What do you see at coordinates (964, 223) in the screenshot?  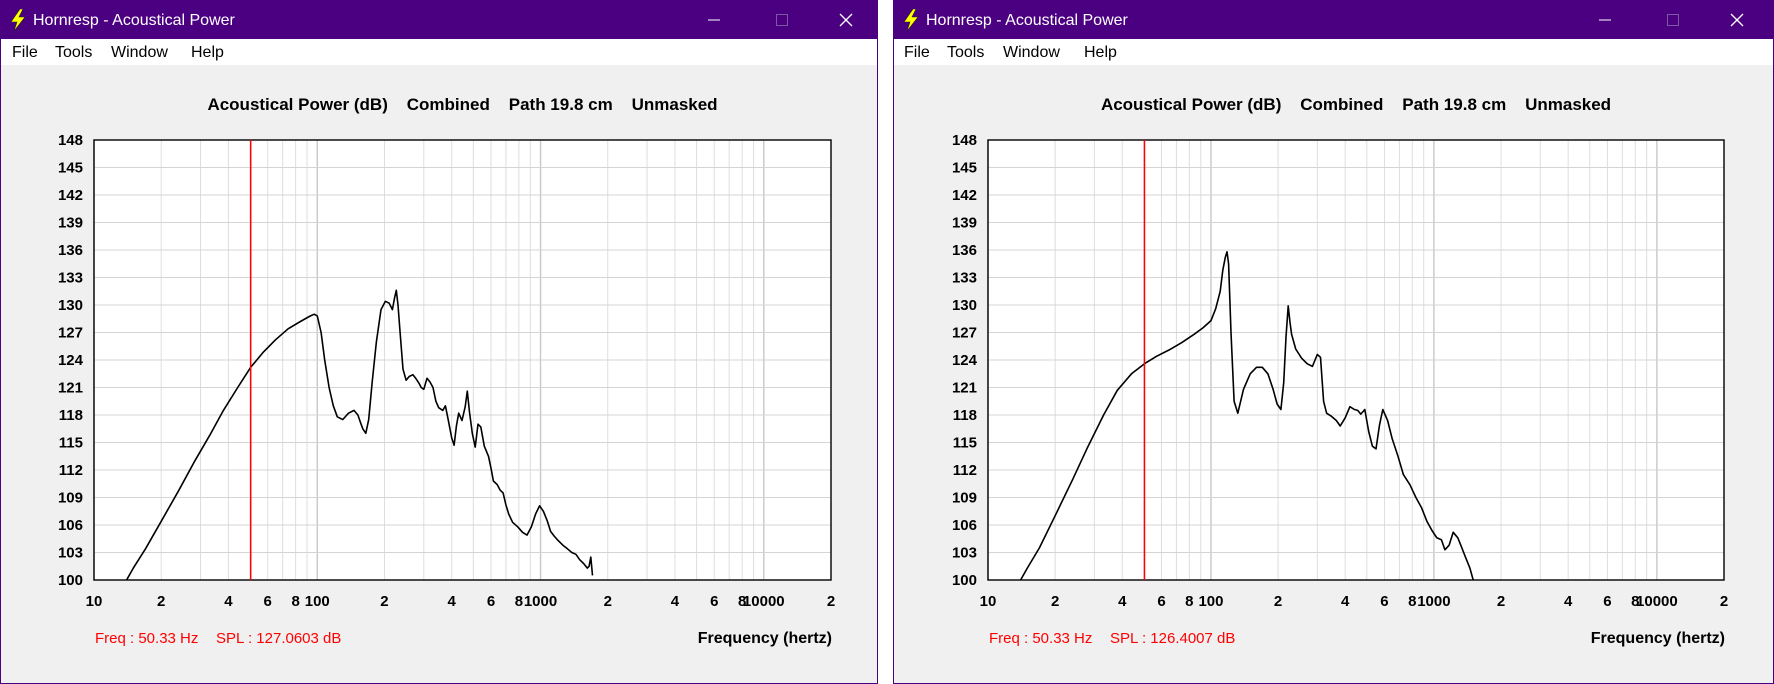 I see `y-tick-label: 139` at bounding box center [964, 223].